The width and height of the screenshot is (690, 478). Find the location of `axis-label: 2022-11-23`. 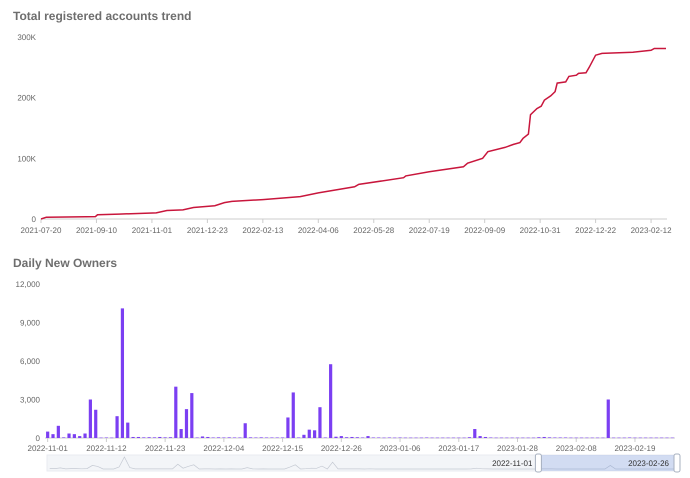

axis-label: 2022-11-23 is located at coordinates (165, 448).